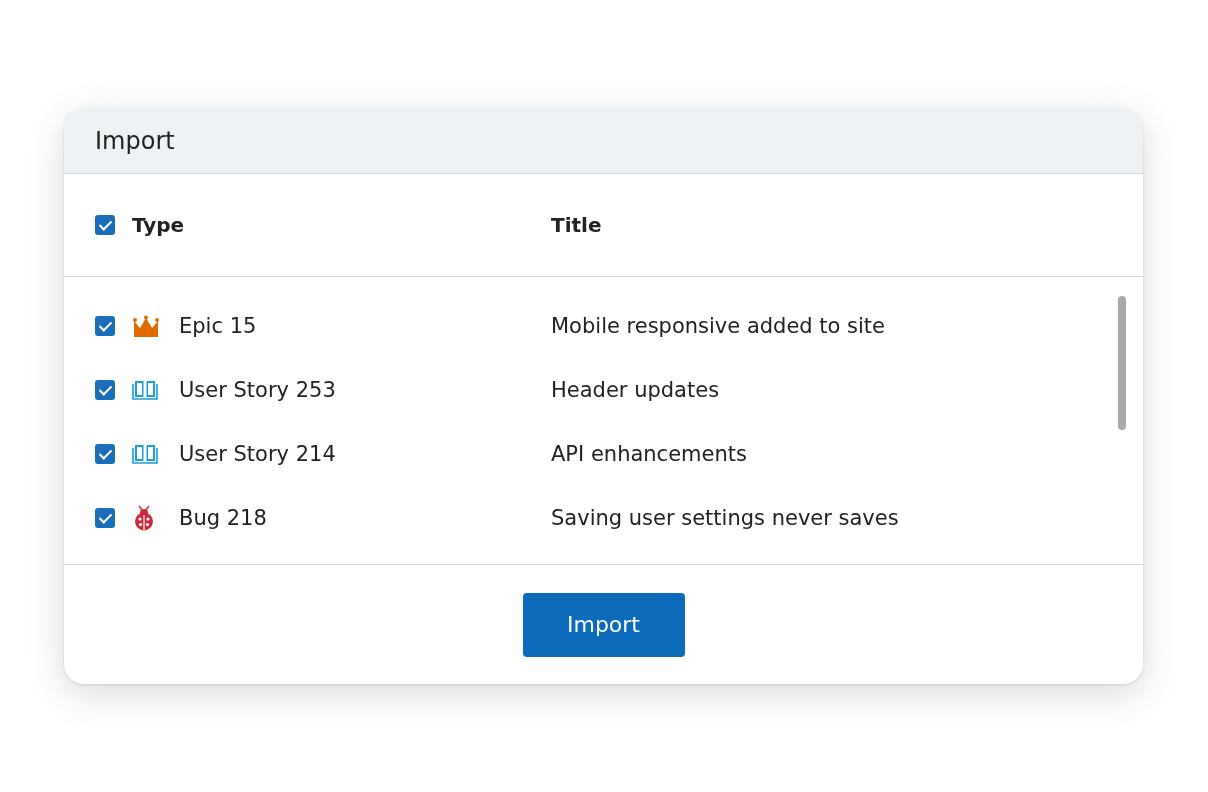  What do you see at coordinates (223, 518) in the screenshot?
I see `type-cell: Bug 218` at bounding box center [223, 518].